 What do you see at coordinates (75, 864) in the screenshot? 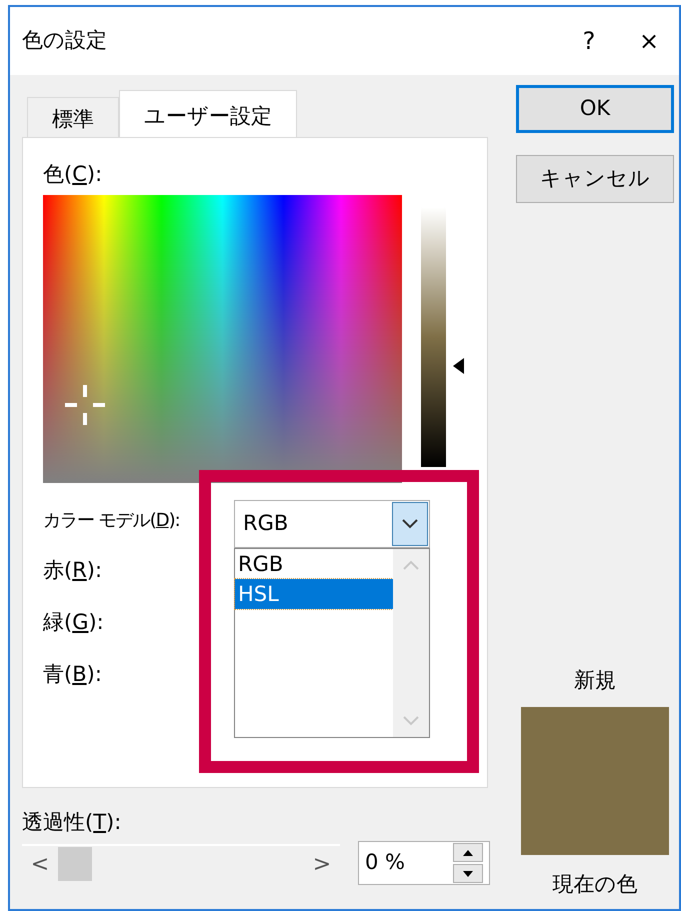
I see `slider-thumb` at bounding box center [75, 864].